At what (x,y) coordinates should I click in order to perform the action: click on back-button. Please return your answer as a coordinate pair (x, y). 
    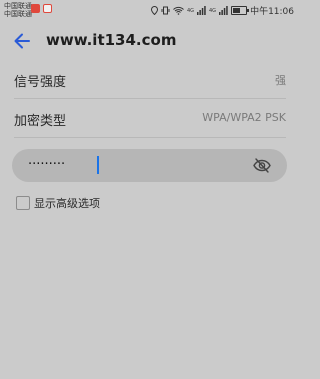
    Looking at the image, I should click on (22, 41).